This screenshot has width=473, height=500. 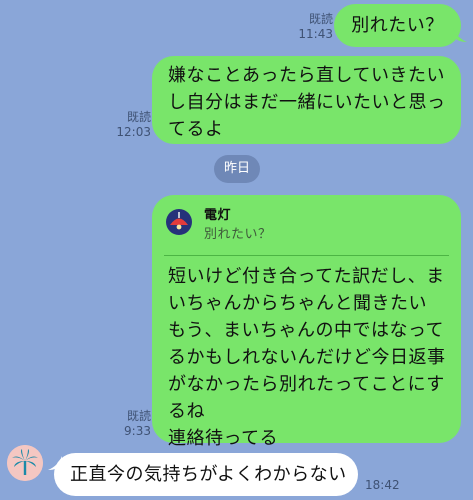 I want to click on message-line: 連絡待ってる, so click(x=223, y=438).